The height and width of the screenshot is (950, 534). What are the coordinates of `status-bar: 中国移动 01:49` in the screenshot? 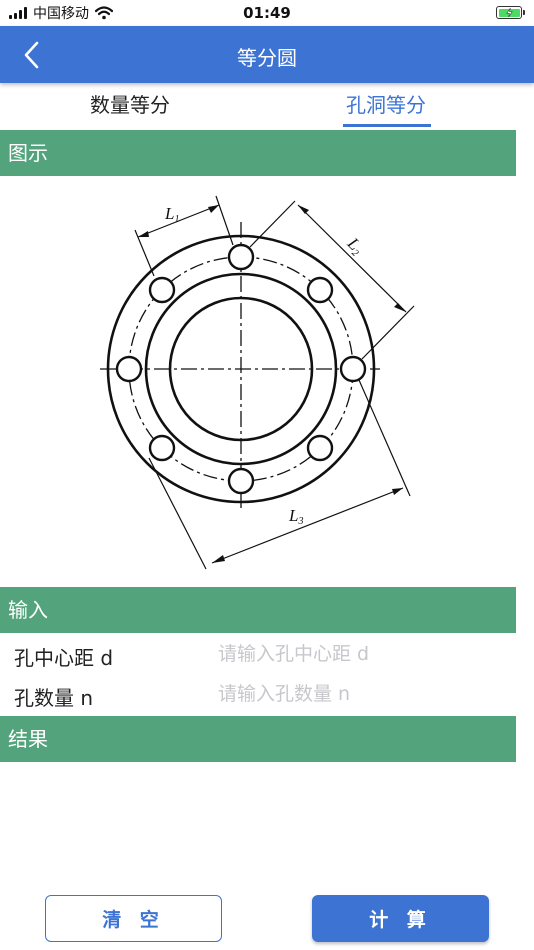 It's located at (267, 13).